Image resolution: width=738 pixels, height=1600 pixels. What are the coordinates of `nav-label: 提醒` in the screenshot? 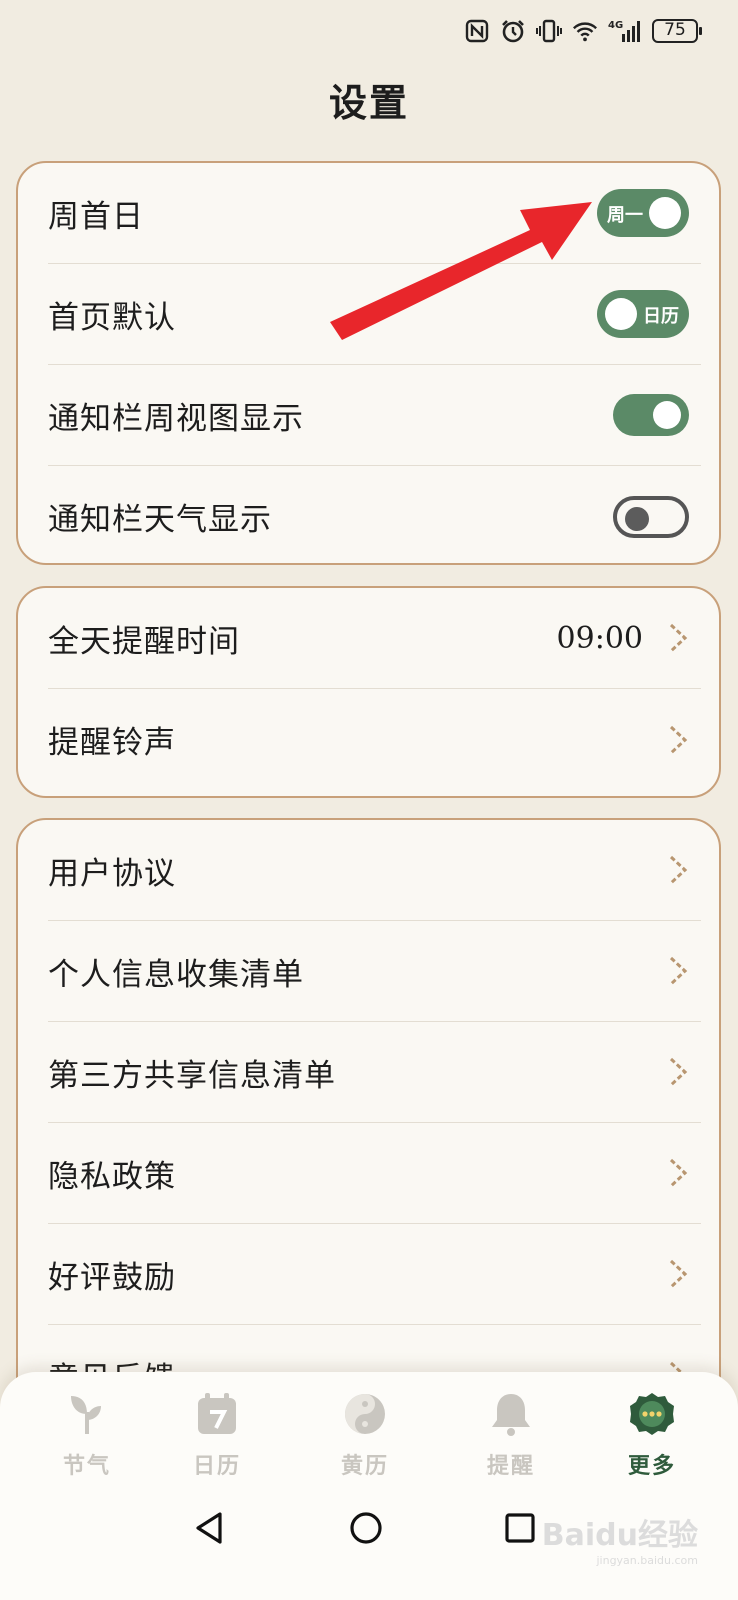 It's located at (510, 1466).